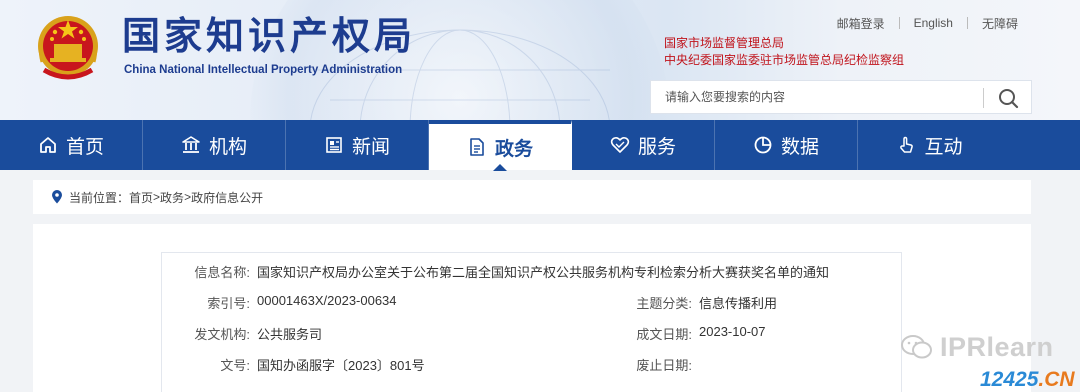 This screenshot has height=392, width=1080. I want to click on watermark: IPRlearn 12425.CN, so click(990, 361).